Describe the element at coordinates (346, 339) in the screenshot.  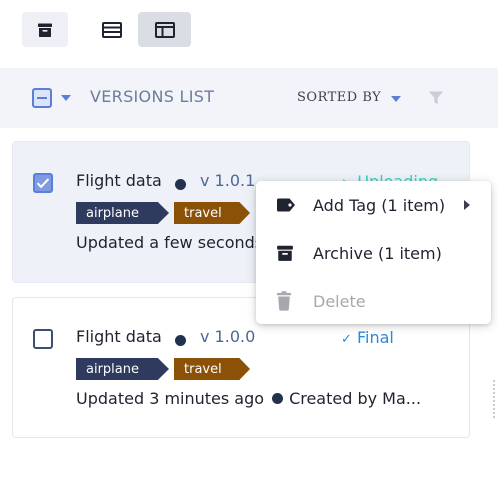
I see `check-icon: ✓` at that location.